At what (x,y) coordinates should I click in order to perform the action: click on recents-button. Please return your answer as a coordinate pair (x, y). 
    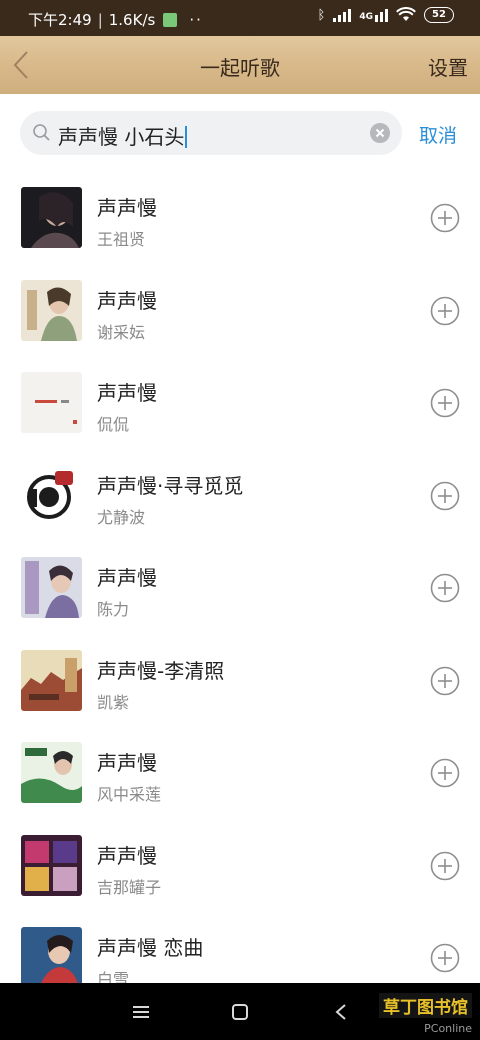
    Looking at the image, I should click on (141, 1012).